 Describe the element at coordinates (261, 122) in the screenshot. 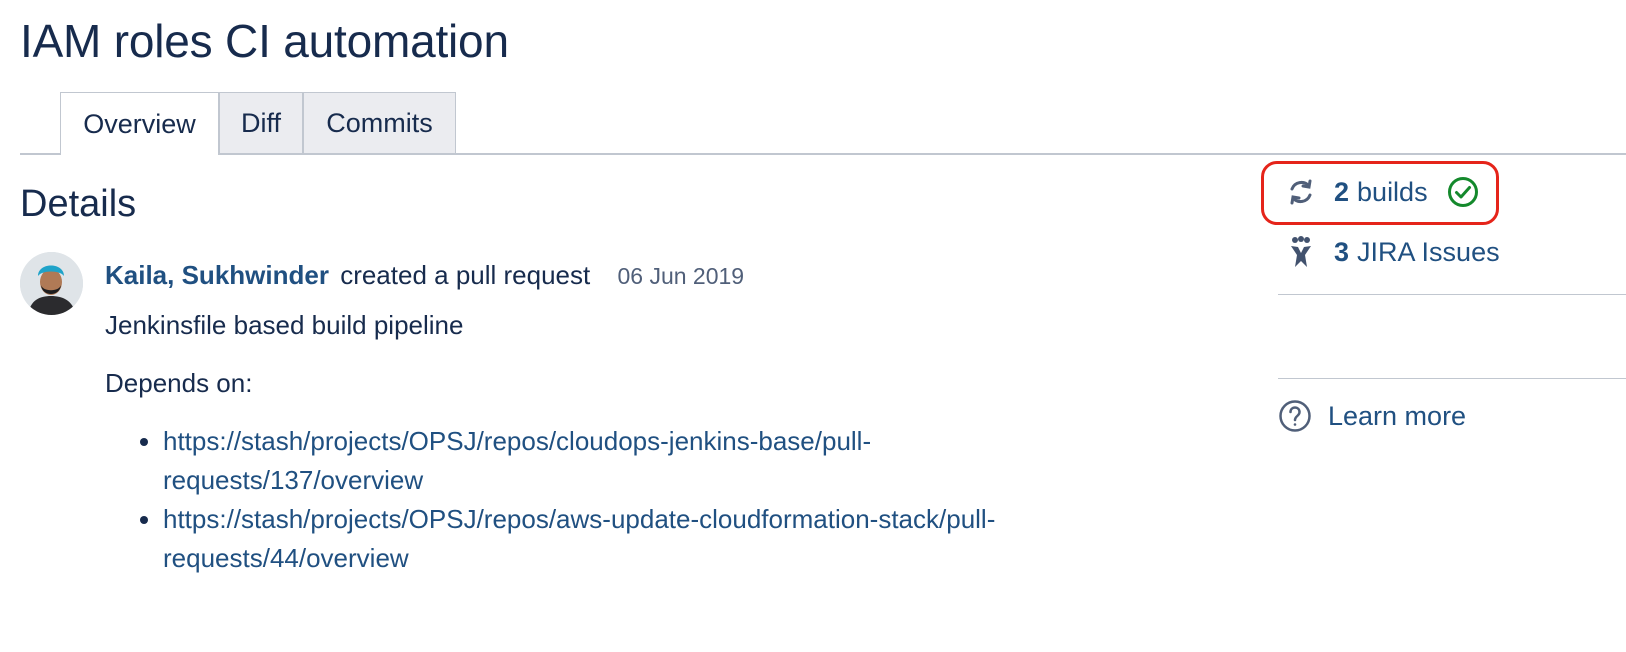

I see `tab-diff: Diff` at that location.